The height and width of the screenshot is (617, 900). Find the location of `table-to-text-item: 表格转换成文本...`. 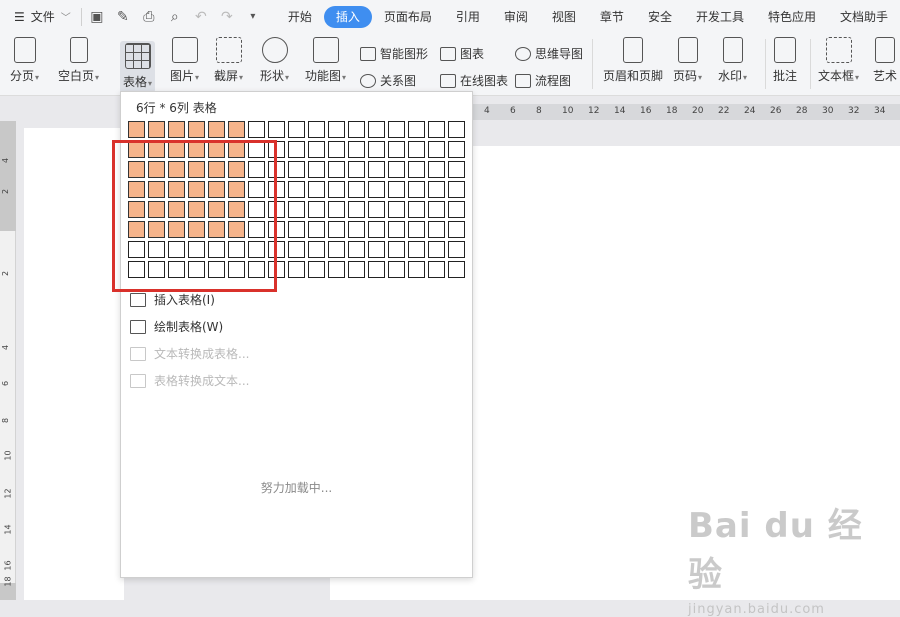

table-to-text-item: 表格转换成文本... is located at coordinates (189, 380).